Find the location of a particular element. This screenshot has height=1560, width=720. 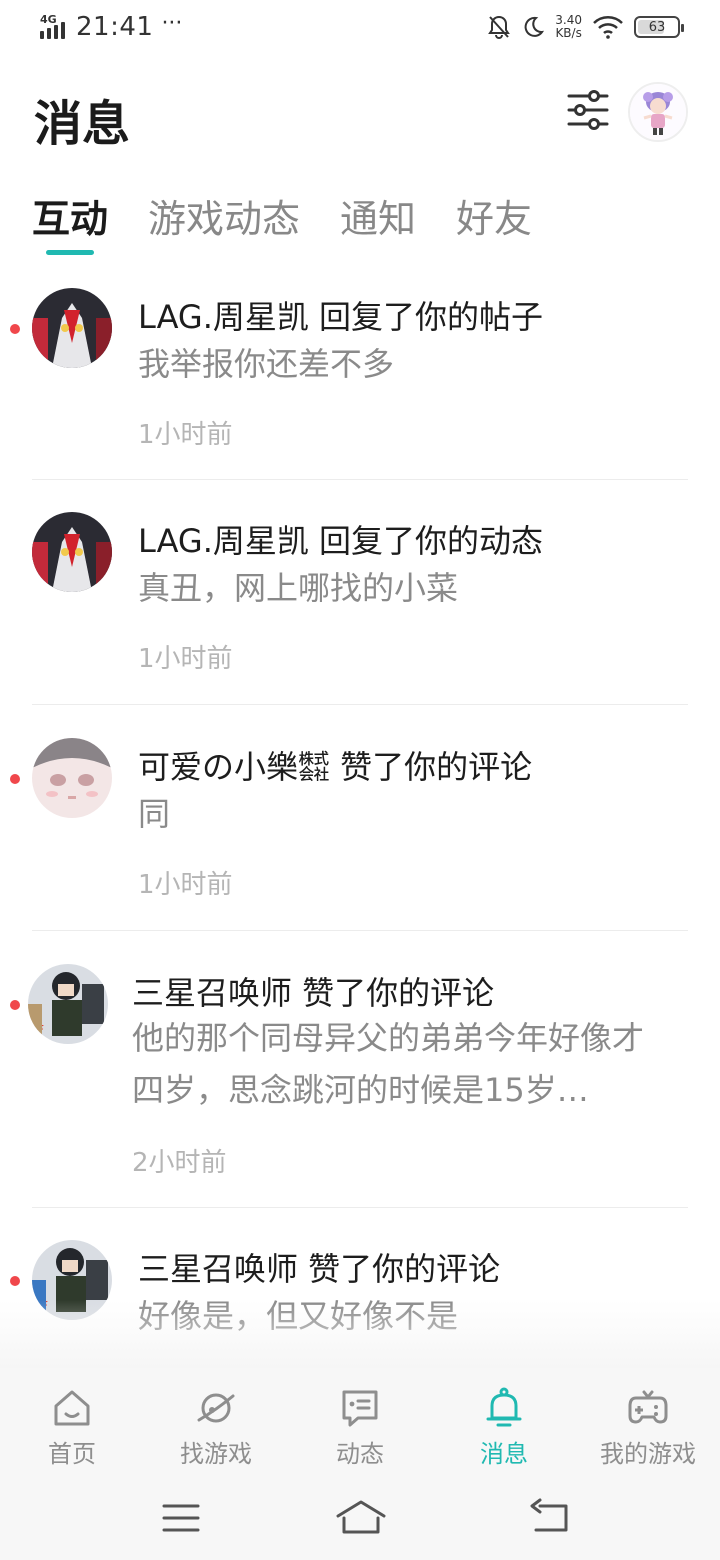

list-item: LAG.周星凯 回复了你的帖子 我举报你还差不多 1小时前 is located at coordinates (360, 372).